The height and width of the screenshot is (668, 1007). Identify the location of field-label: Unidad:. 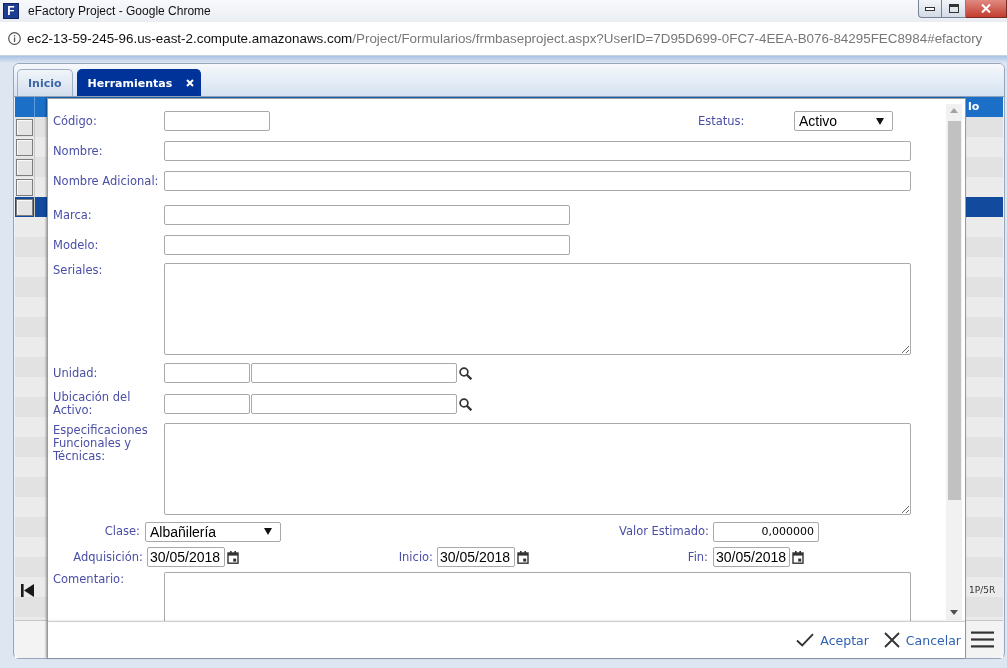
(76, 373).